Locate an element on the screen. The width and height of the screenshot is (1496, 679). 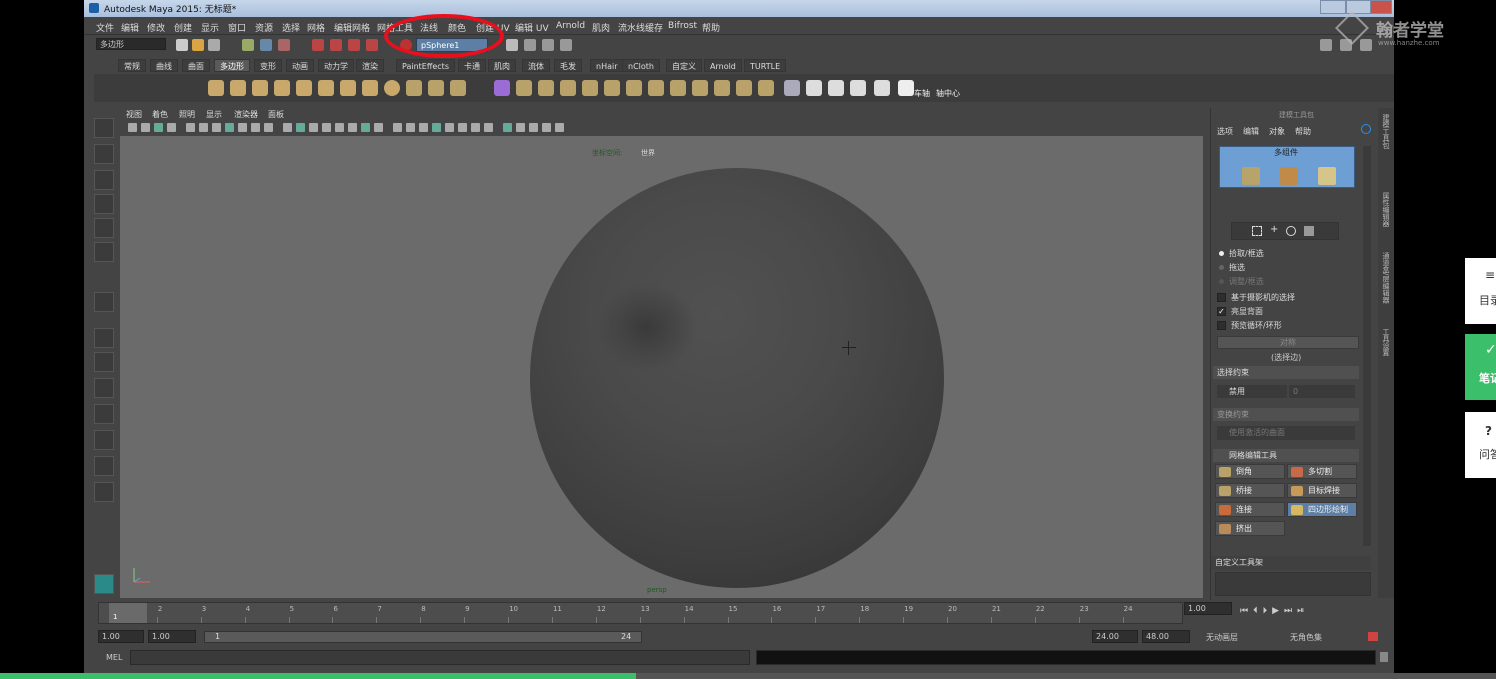
poly-soccer-icon is located at coordinates (392, 88).